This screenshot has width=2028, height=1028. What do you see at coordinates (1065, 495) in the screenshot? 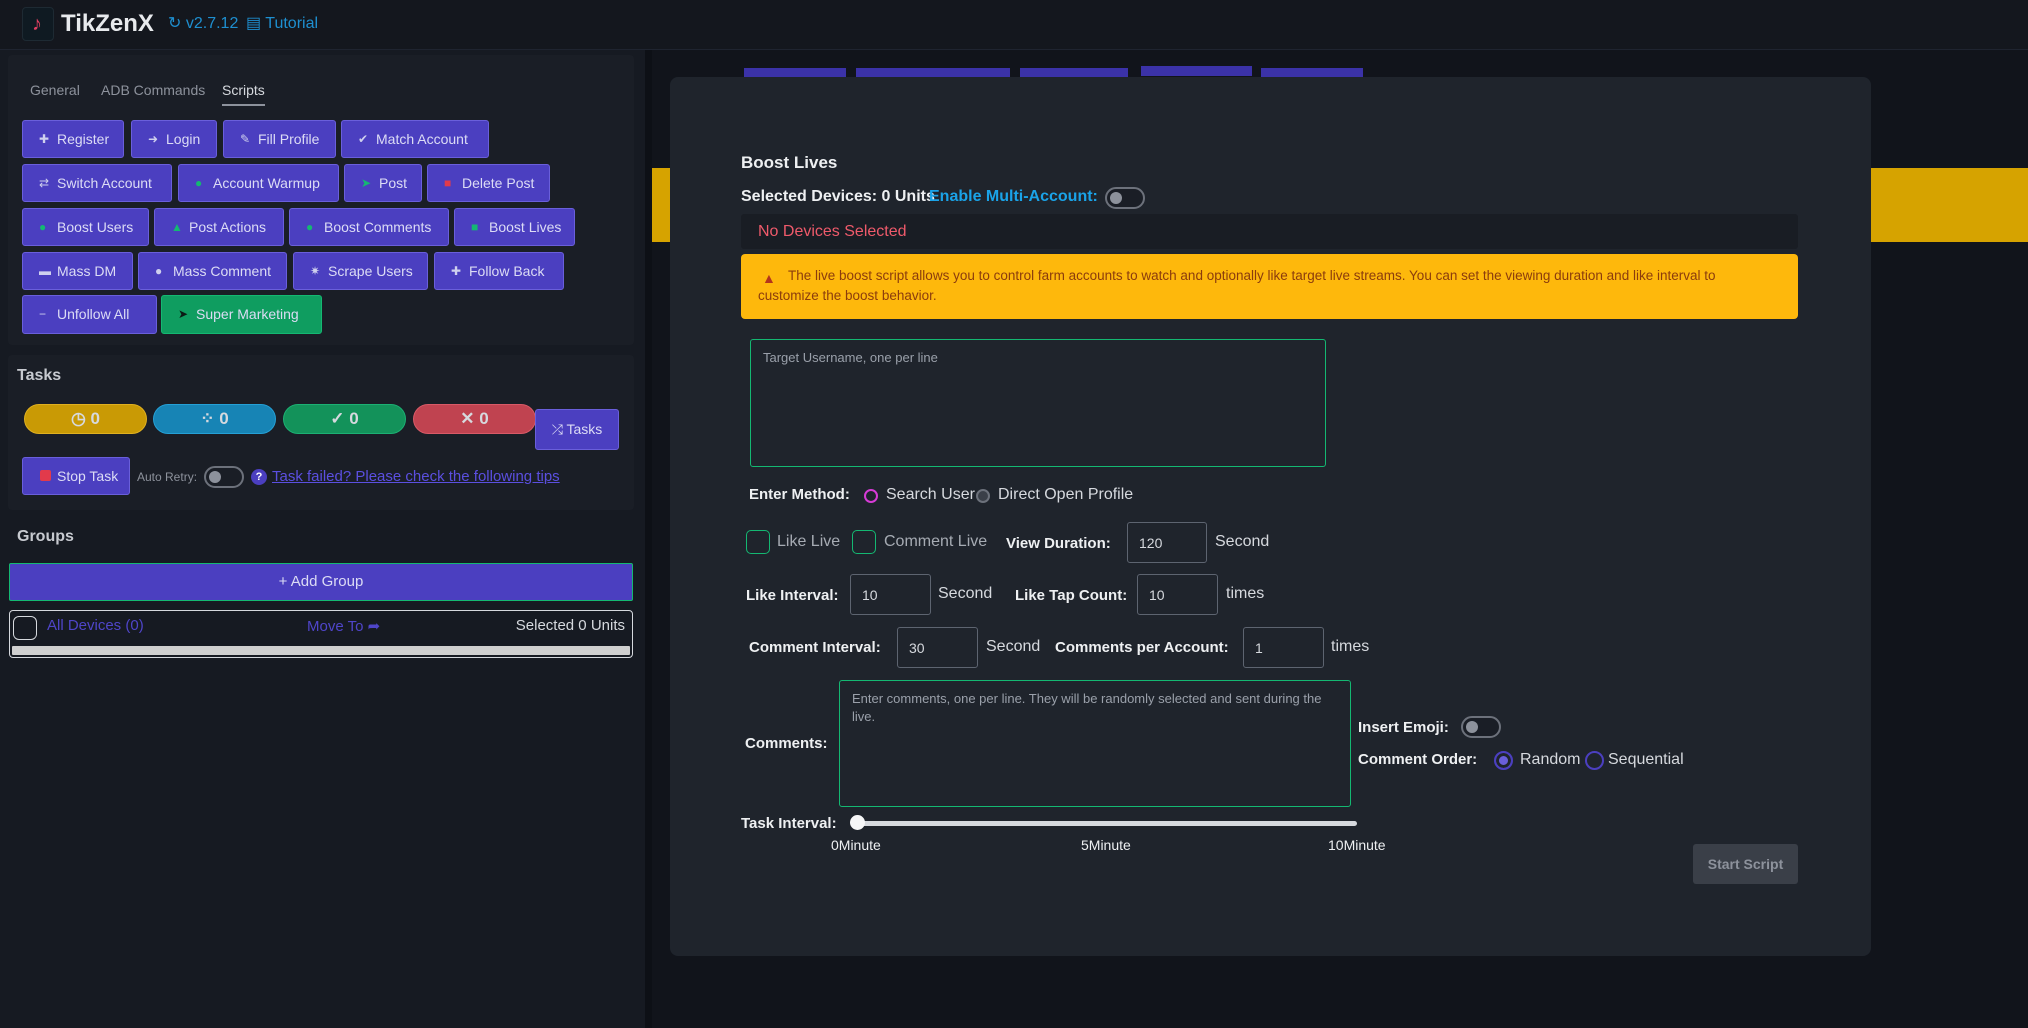
I see `direct-open-profile-label: Direct Open Profile` at bounding box center [1065, 495].